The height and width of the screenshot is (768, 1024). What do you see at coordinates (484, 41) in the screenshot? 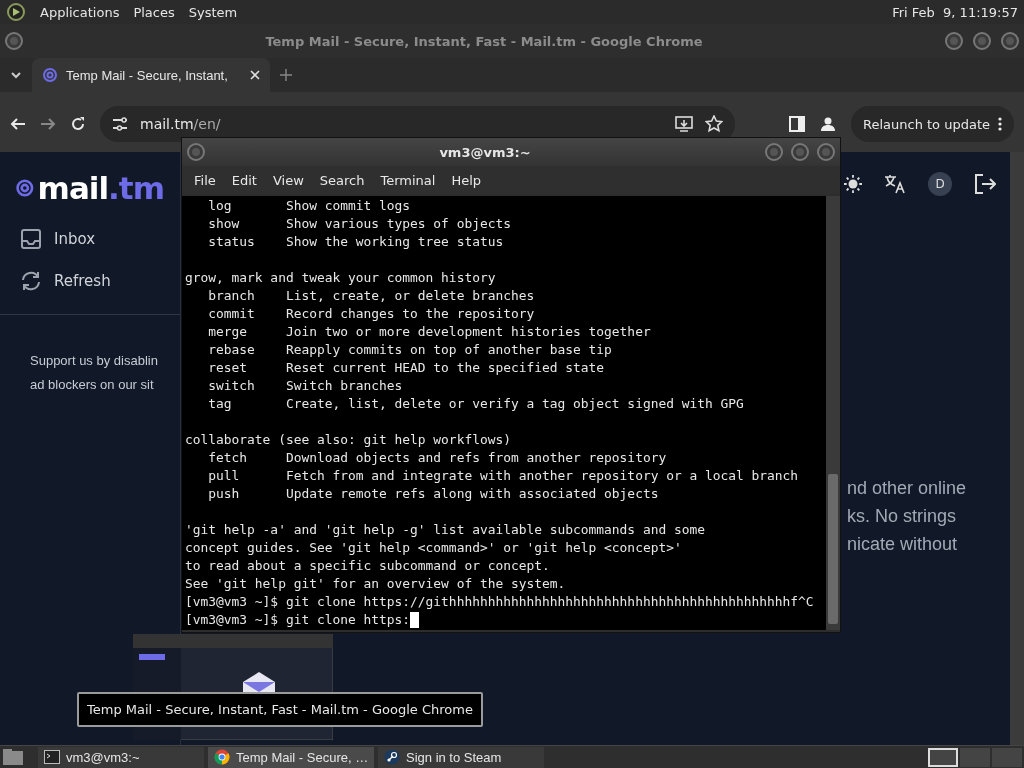
I see `window-title: Temp Mail - Secure, Instant, Fast - Mail.tm - Google Chrome` at bounding box center [484, 41].